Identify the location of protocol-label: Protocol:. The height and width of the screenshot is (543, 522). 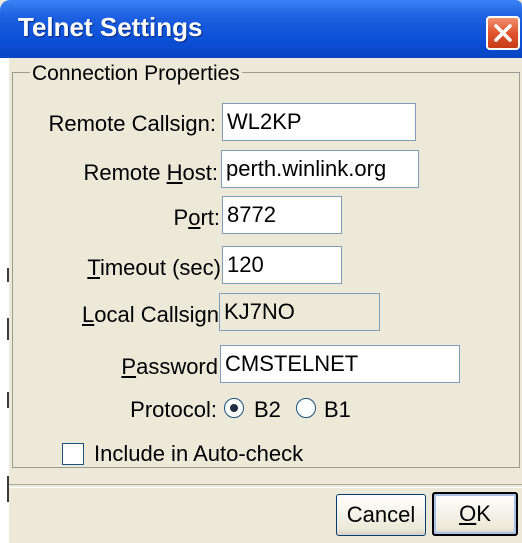
(173, 409).